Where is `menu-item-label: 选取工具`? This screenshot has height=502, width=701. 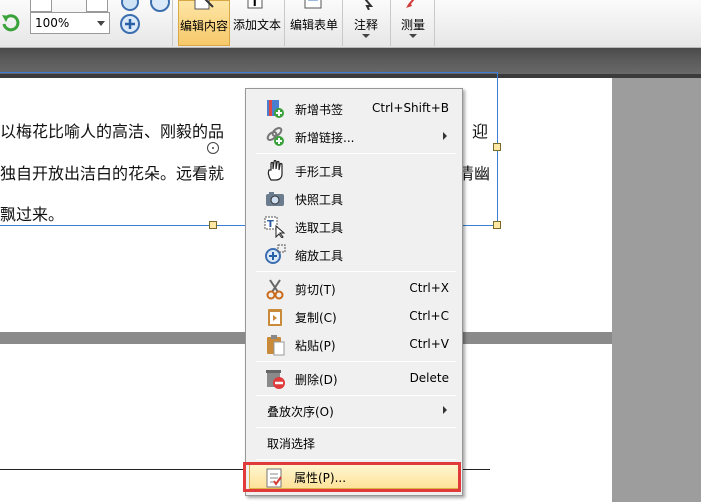 menu-item-label: 选取工具 is located at coordinates (319, 228).